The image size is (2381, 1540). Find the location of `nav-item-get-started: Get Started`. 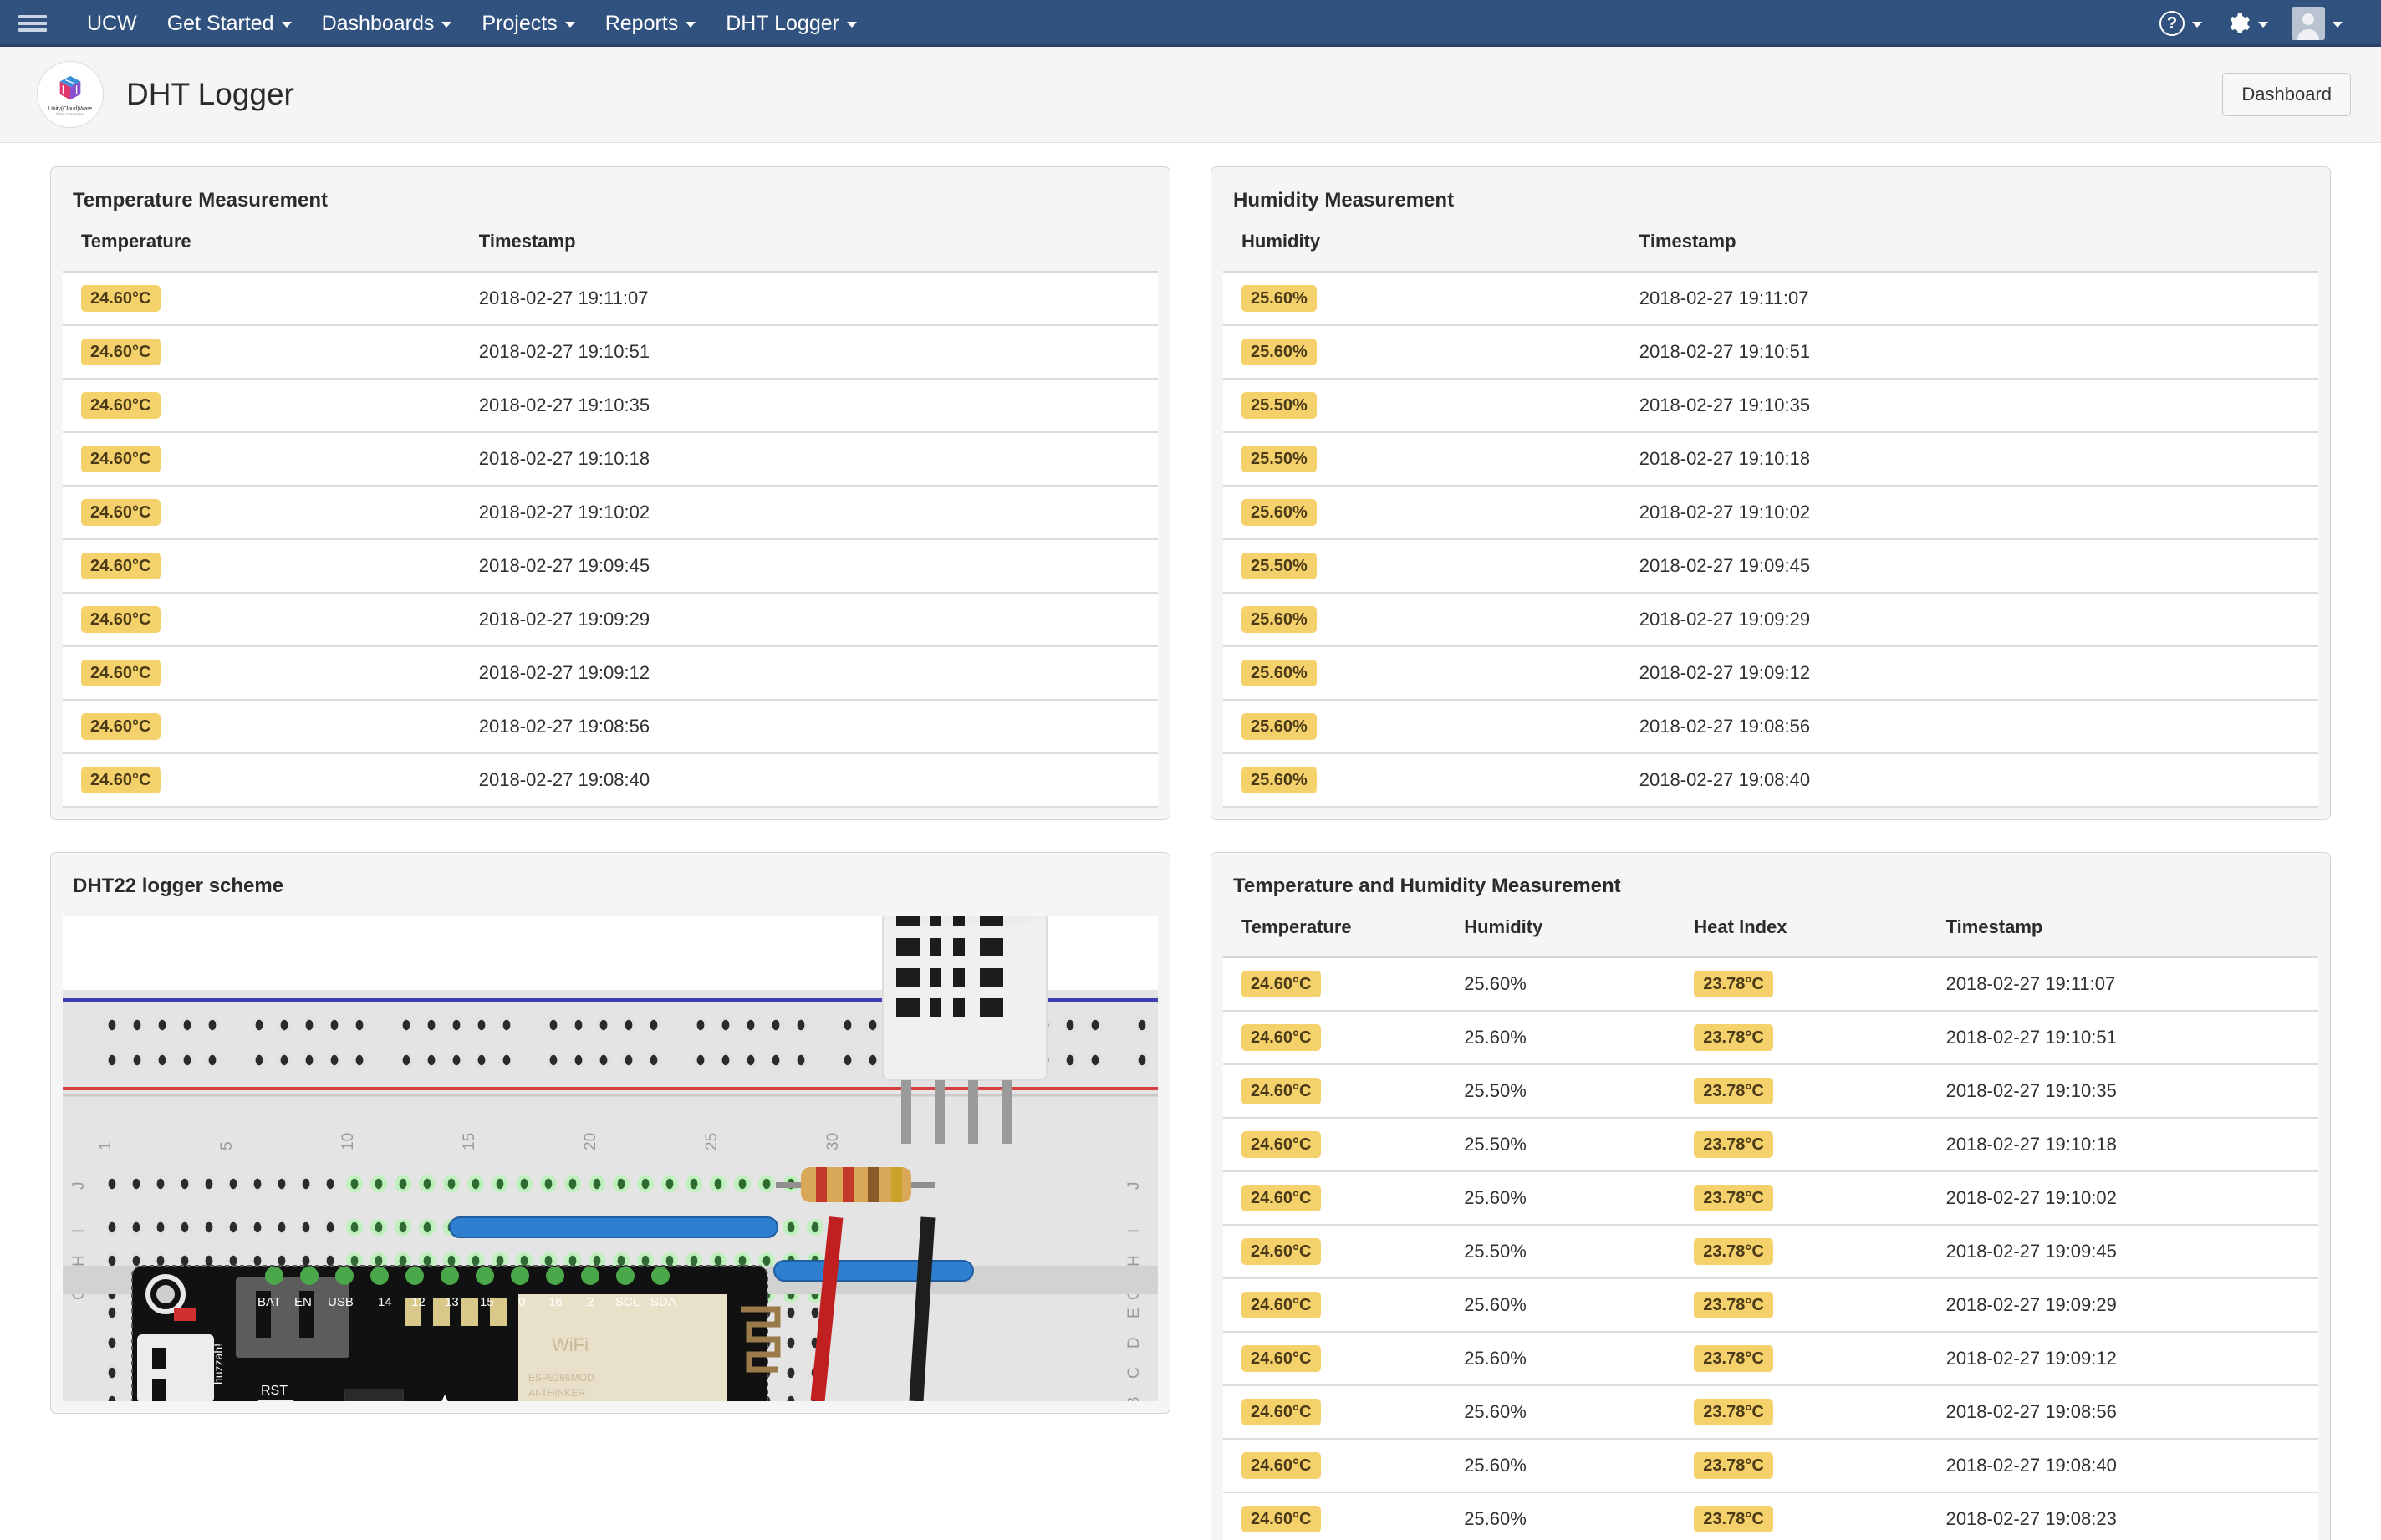

nav-item-get-started: Get Started is located at coordinates (229, 24).